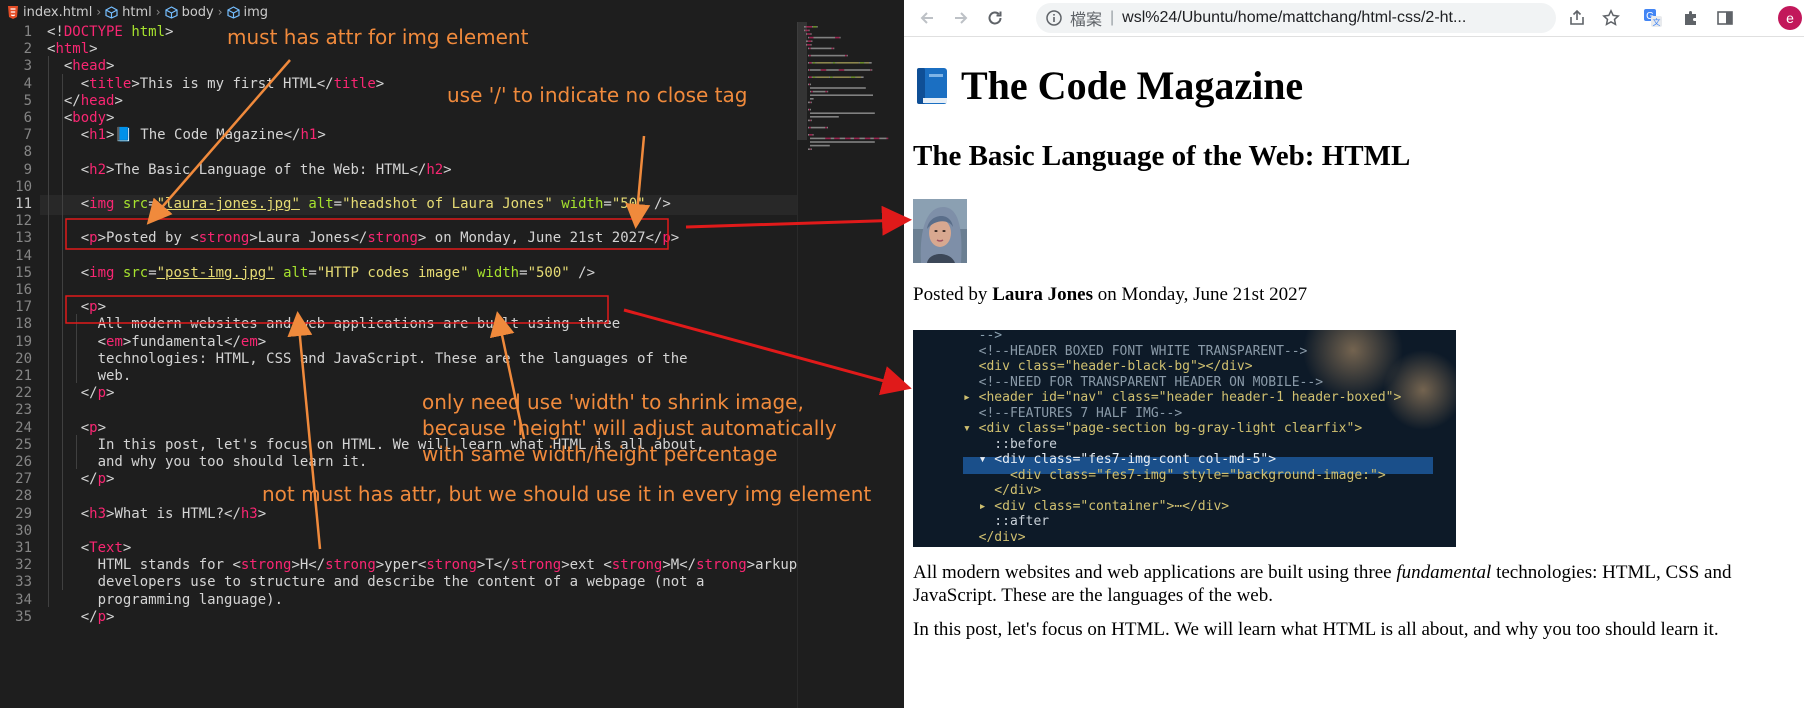 This screenshot has height=708, width=1804. What do you see at coordinates (247, 12) in the screenshot?
I see `breadcrumb-item: img` at bounding box center [247, 12].